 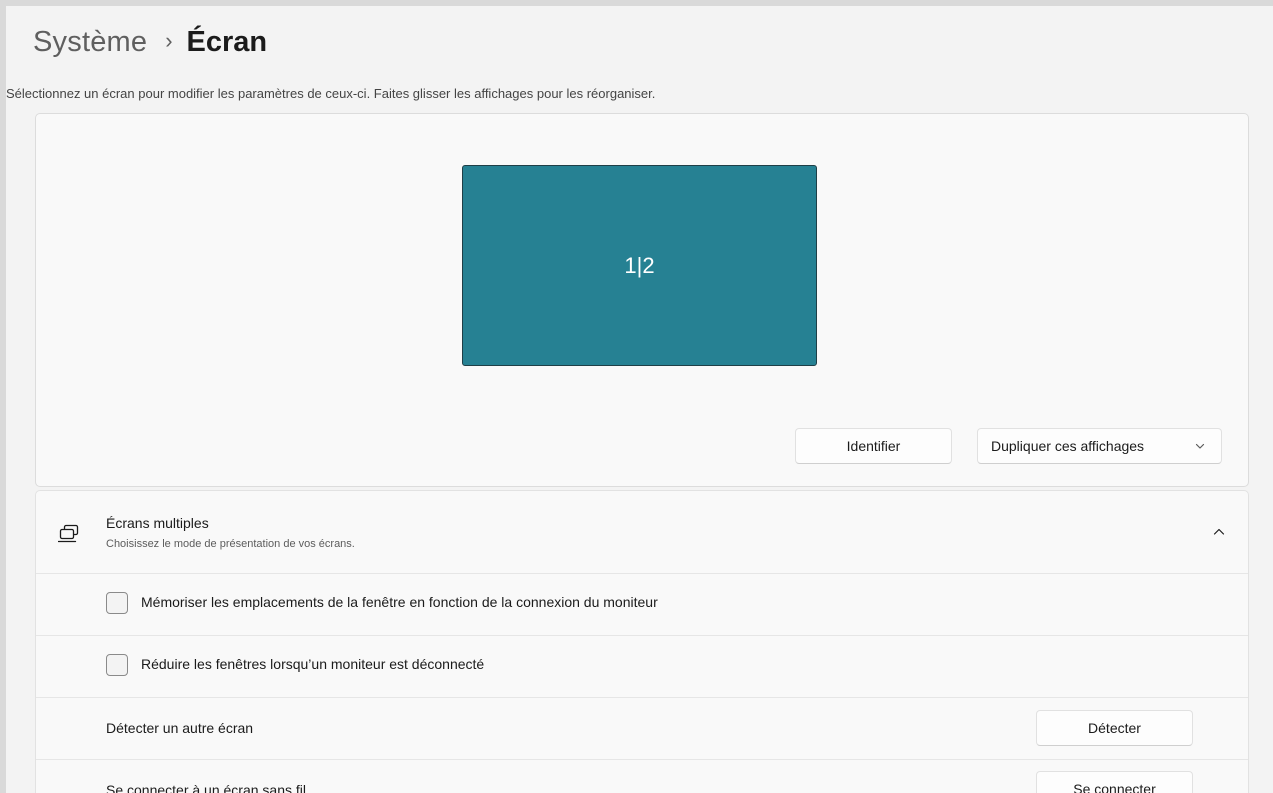 What do you see at coordinates (117, 603) in the screenshot?
I see `remember-window-locations-checkbox` at bounding box center [117, 603].